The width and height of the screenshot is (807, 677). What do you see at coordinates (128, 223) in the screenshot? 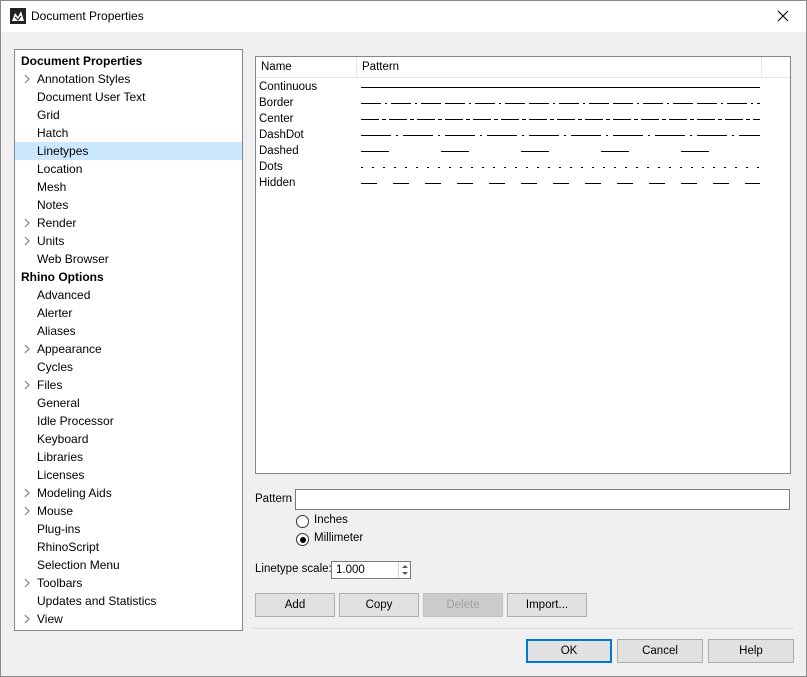
I see `tree-item-render: Render` at bounding box center [128, 223].